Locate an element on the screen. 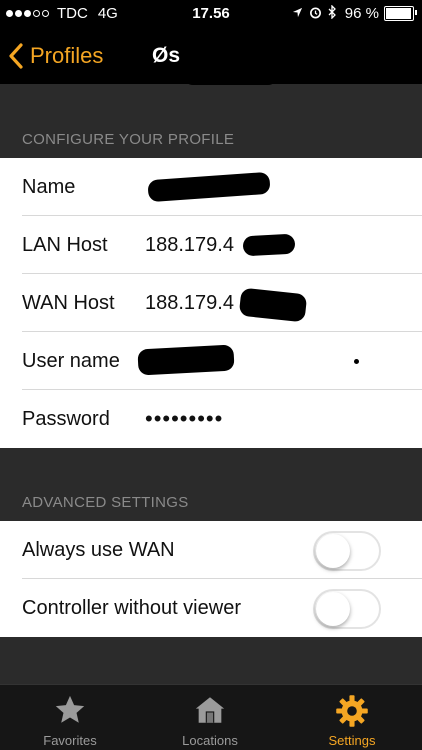 The height and width of the screenshot is (750, 422). battery-icon is located at coordinates (400, 13).